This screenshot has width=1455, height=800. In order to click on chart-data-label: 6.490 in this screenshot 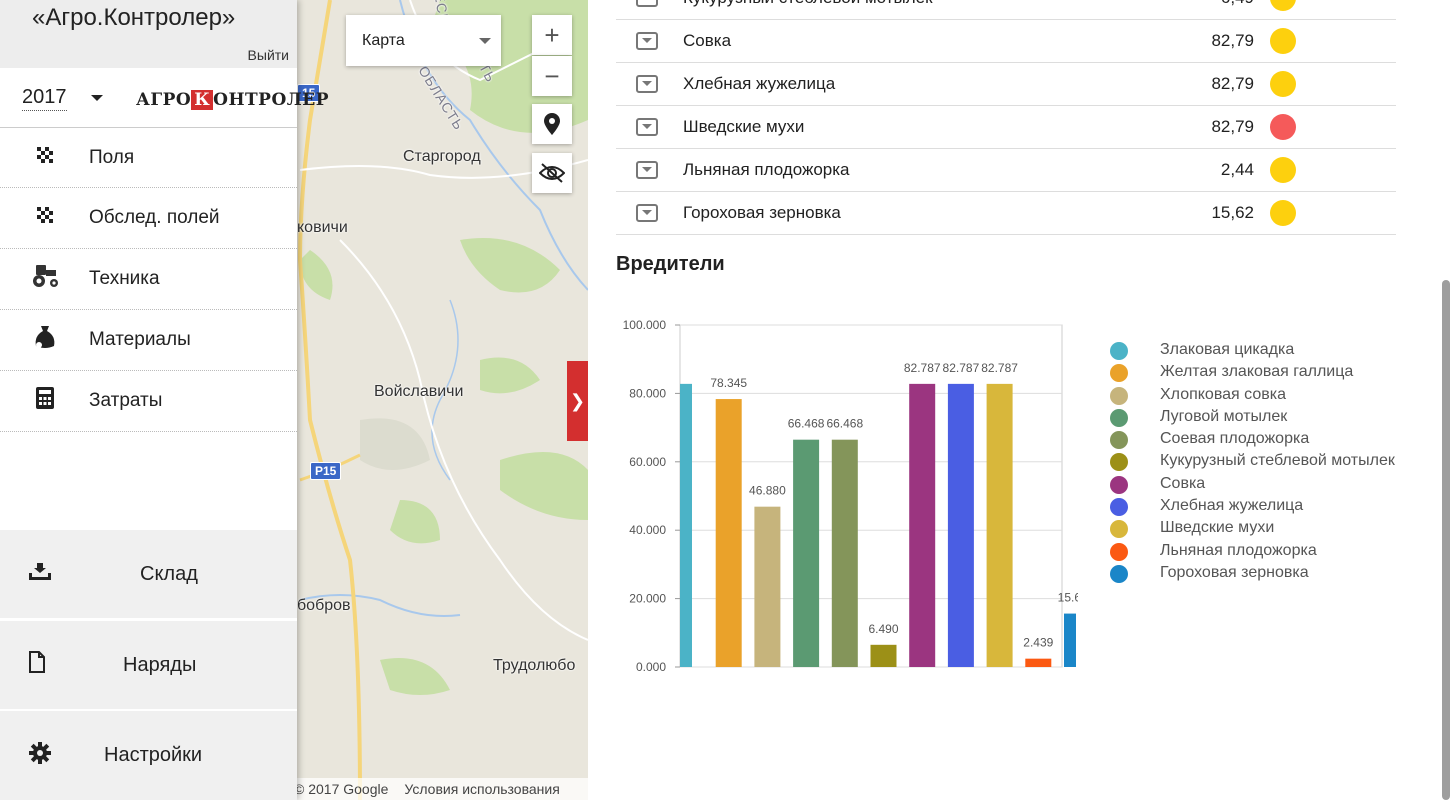, I will do `click(883, 629)`.